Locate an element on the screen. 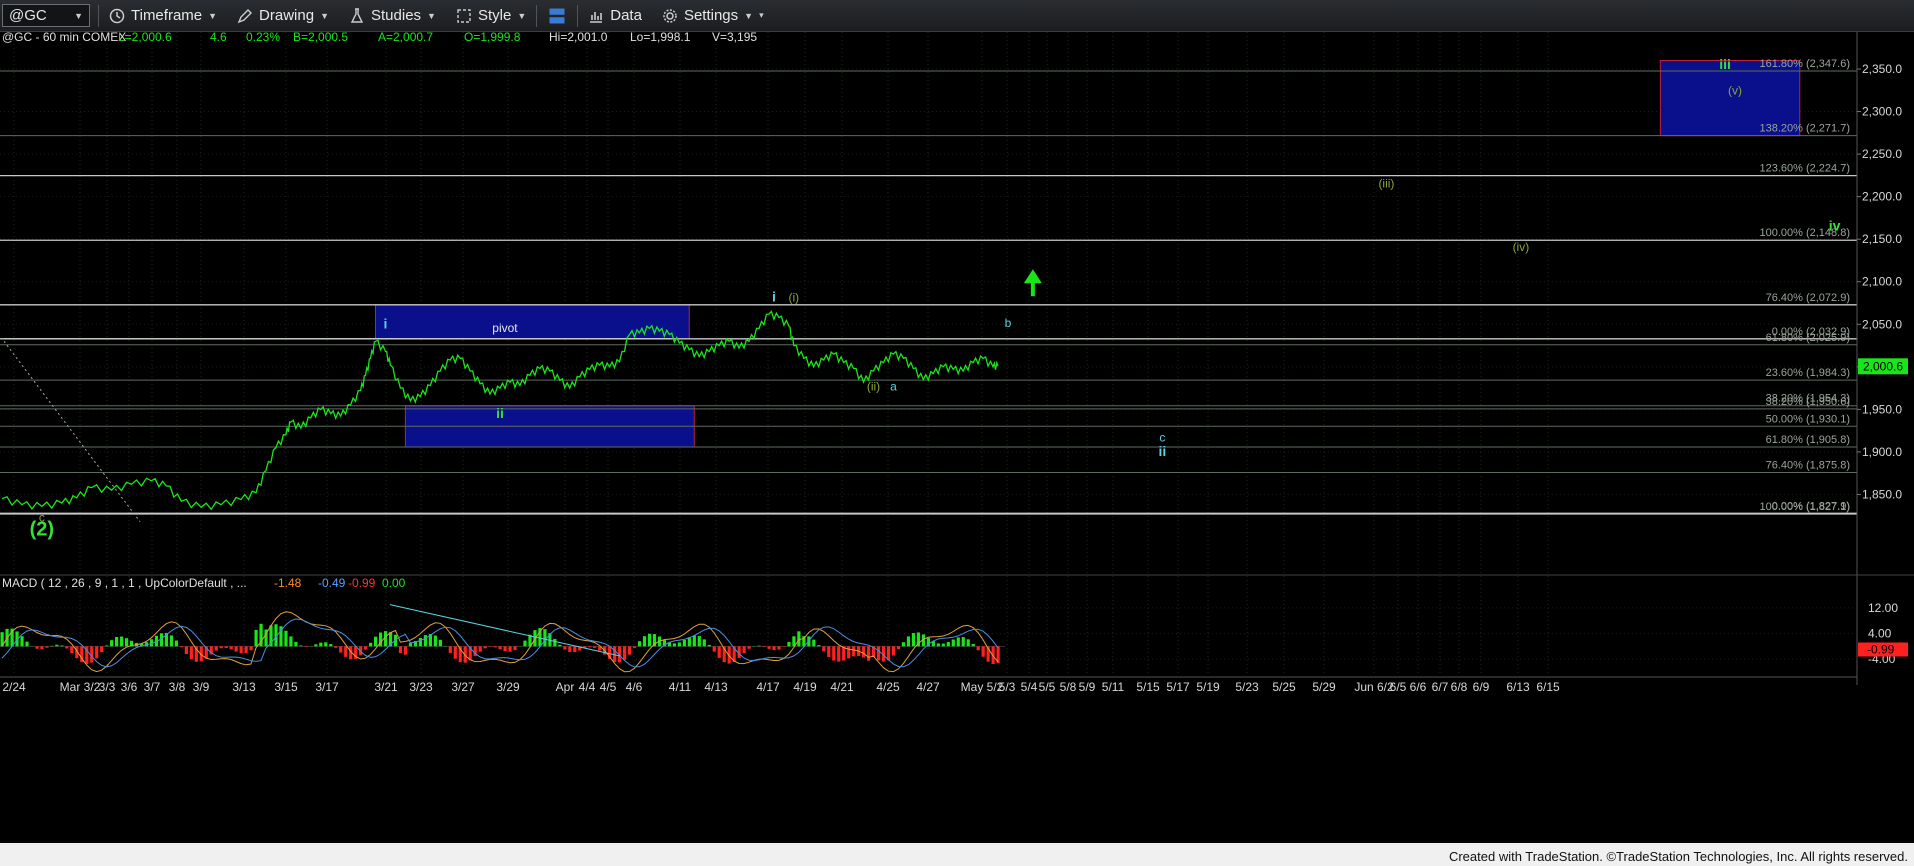  style-icon is located at coordinates (464, 15).